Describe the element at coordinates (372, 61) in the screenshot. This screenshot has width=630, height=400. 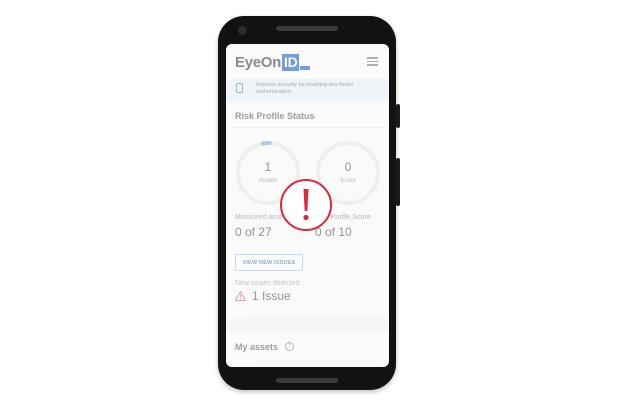
I see `hamburger-menu-icon` at that location.